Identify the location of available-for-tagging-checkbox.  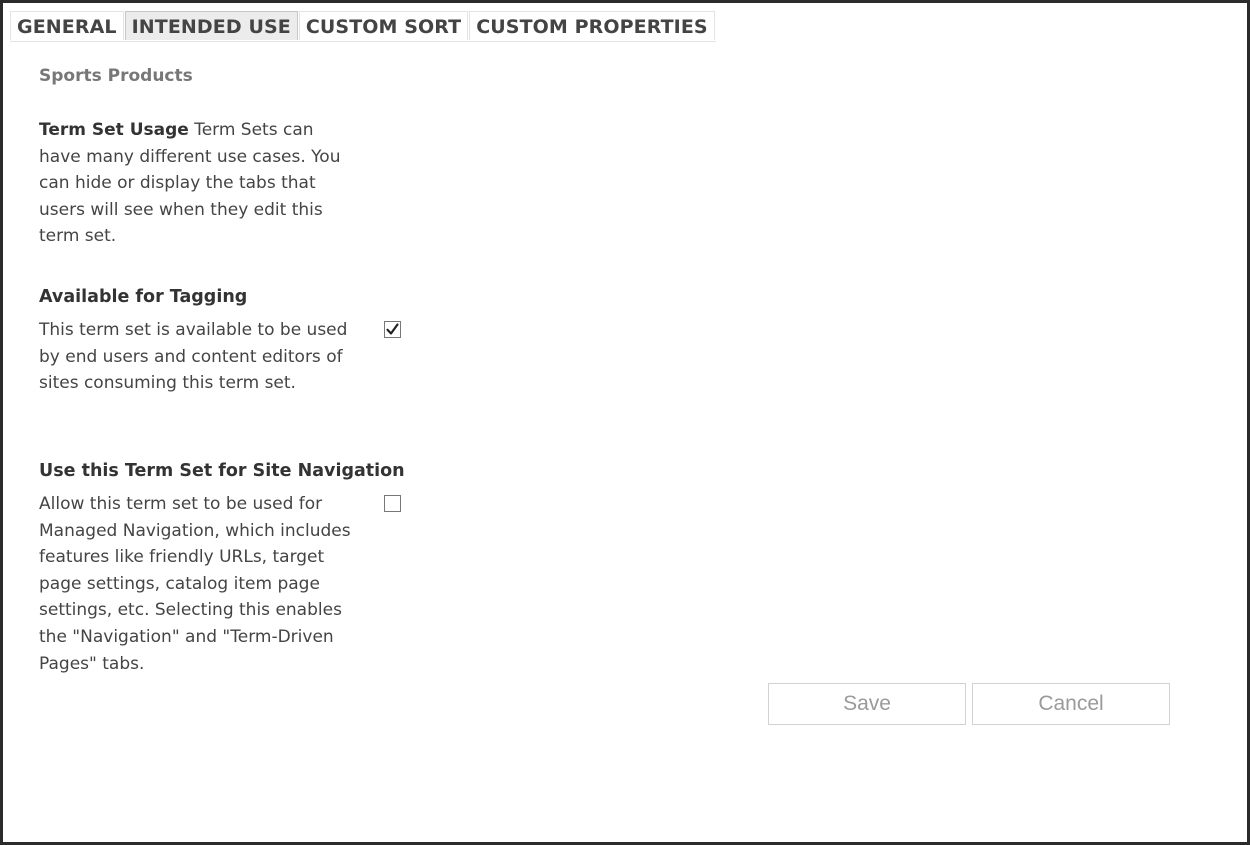
(392, 329).